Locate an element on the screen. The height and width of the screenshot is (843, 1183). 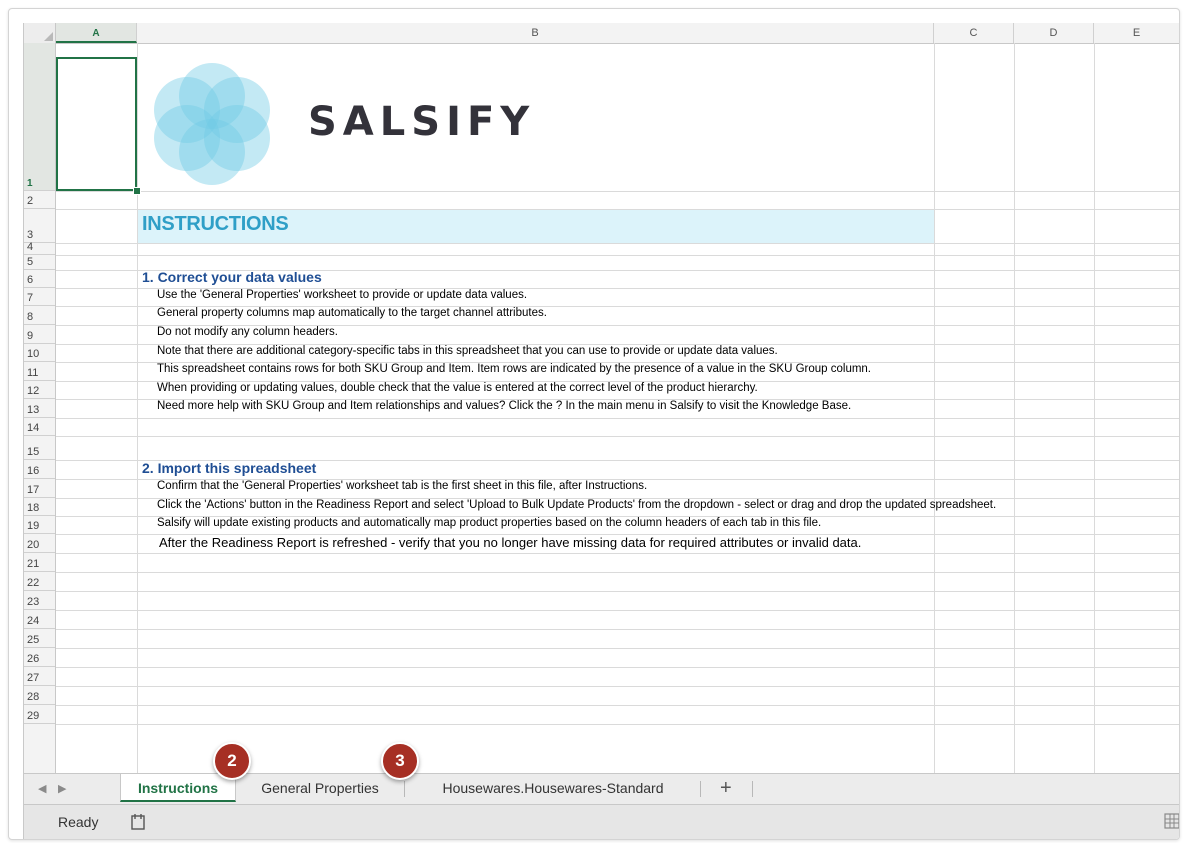
tab-general-properties: General Properties is located at coordinates (320, 788).